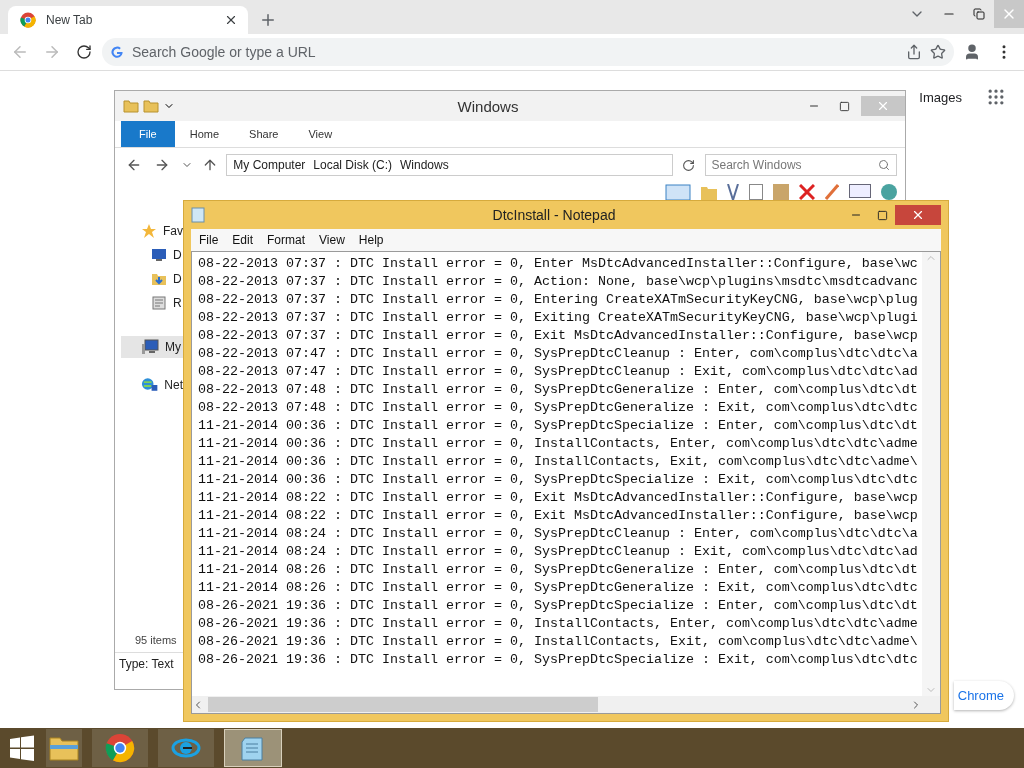  What do you see at coordinates (884, 165) in the screenshot?
I see `search-icon` at bounding box center [884, 165].